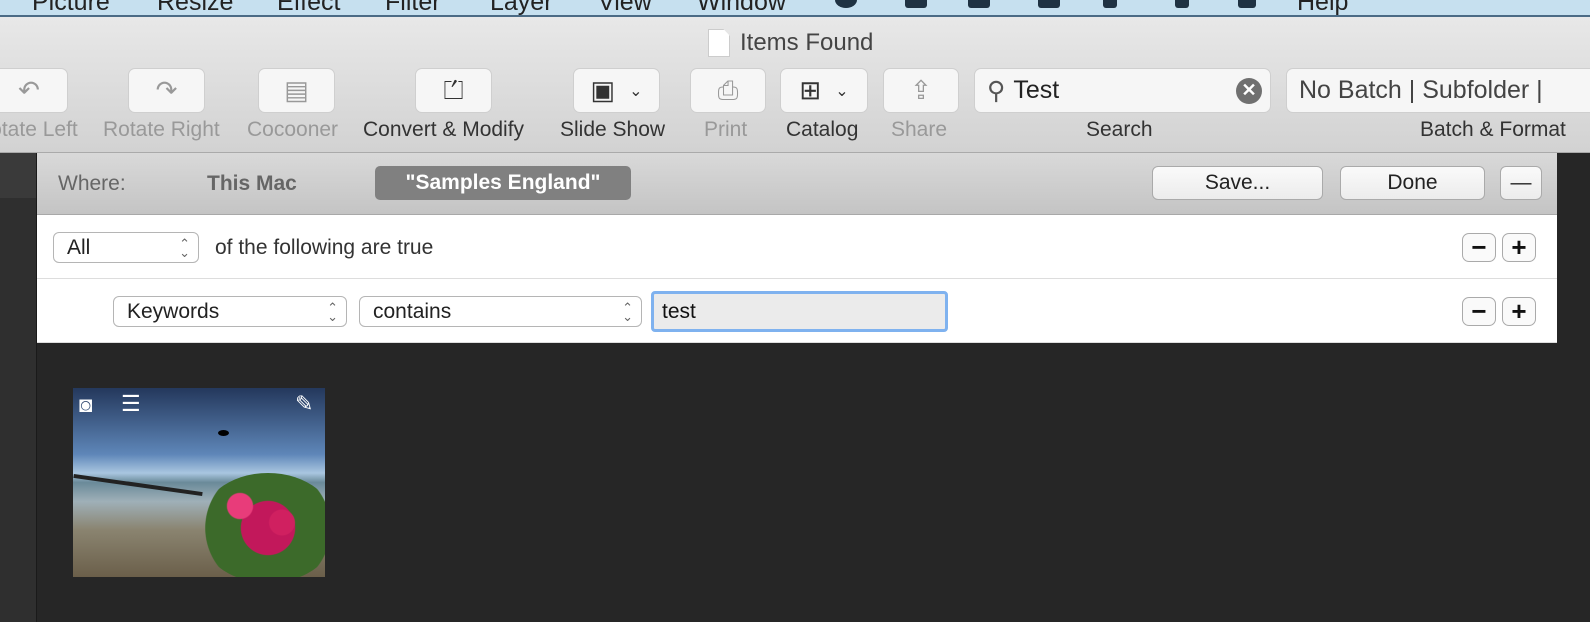 The height and width of the screenshot is (622, 1590). I want to click on target-icon, so click(846, 4).